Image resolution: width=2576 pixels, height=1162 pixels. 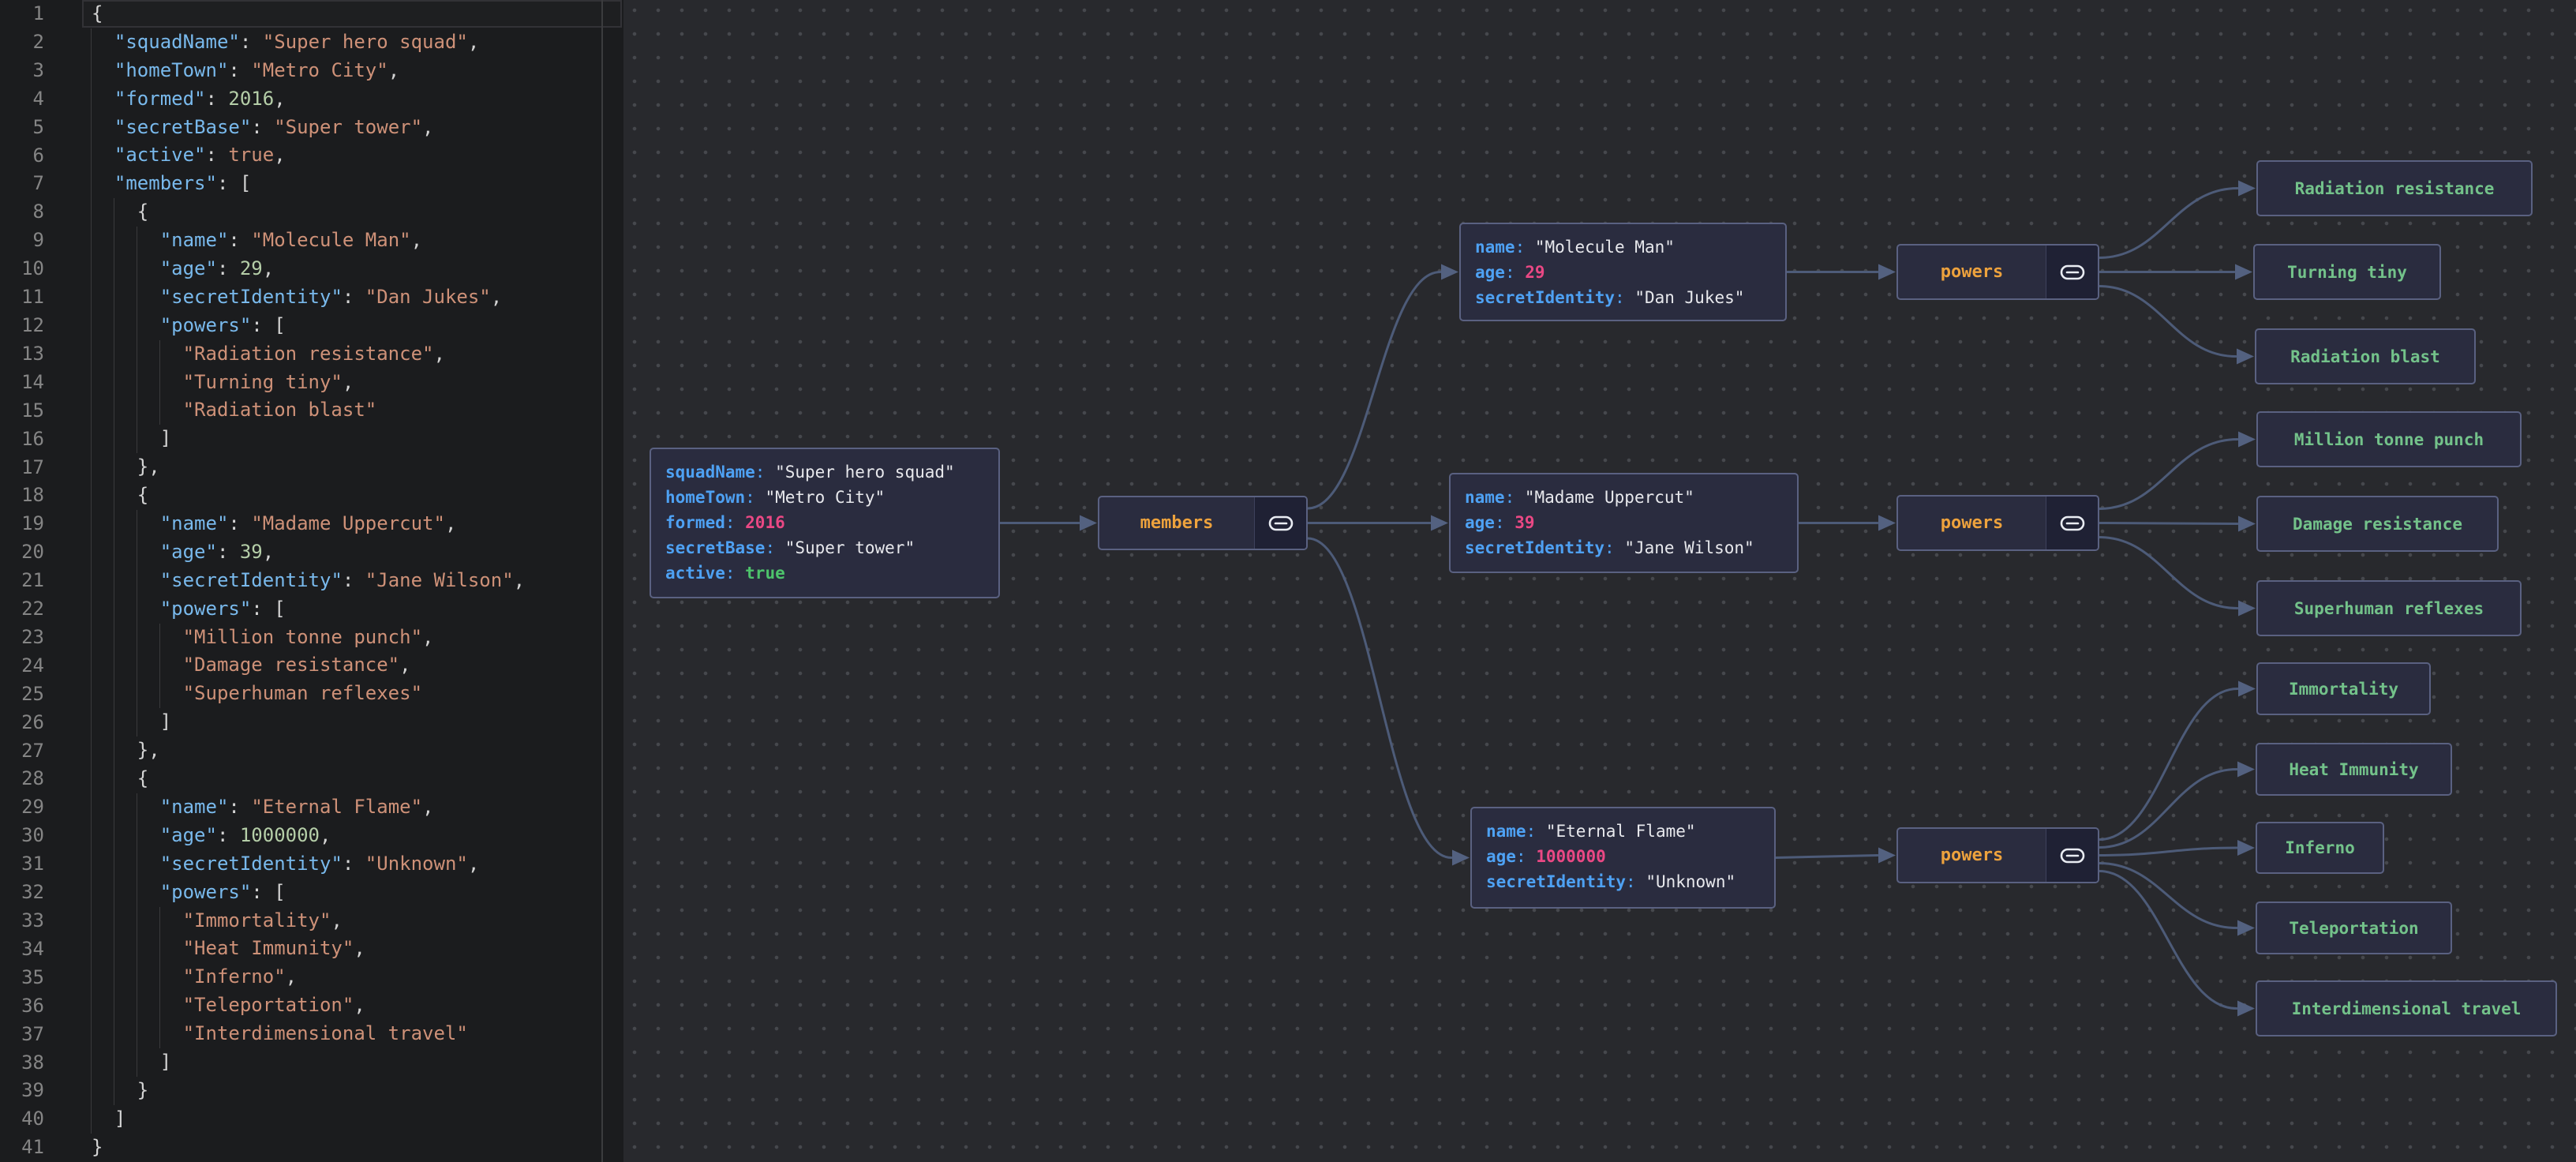 What do you see at coordinates (2354, 927) in the screenshot?
I see `node-power-leaf: Teleportation` at bounding box center [2354, 927].